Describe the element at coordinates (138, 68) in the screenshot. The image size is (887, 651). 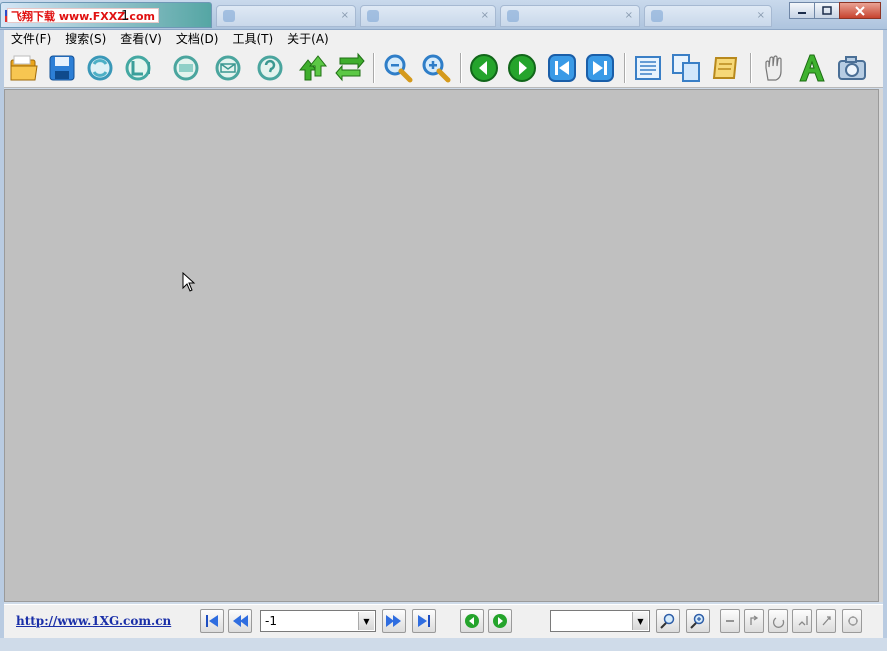
I see `rotate-icon` at that location.